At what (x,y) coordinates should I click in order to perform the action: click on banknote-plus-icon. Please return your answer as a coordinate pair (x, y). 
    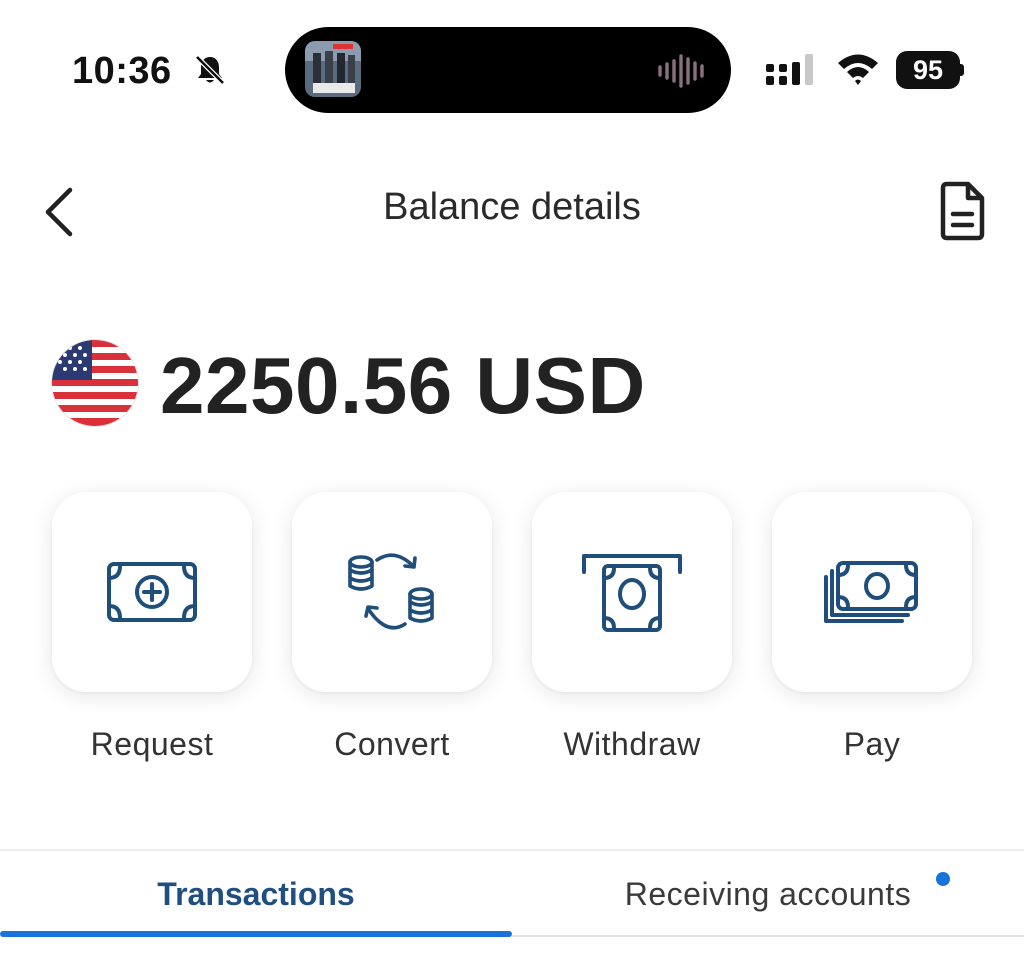
    Looking at the image, I should click on (152, 592).